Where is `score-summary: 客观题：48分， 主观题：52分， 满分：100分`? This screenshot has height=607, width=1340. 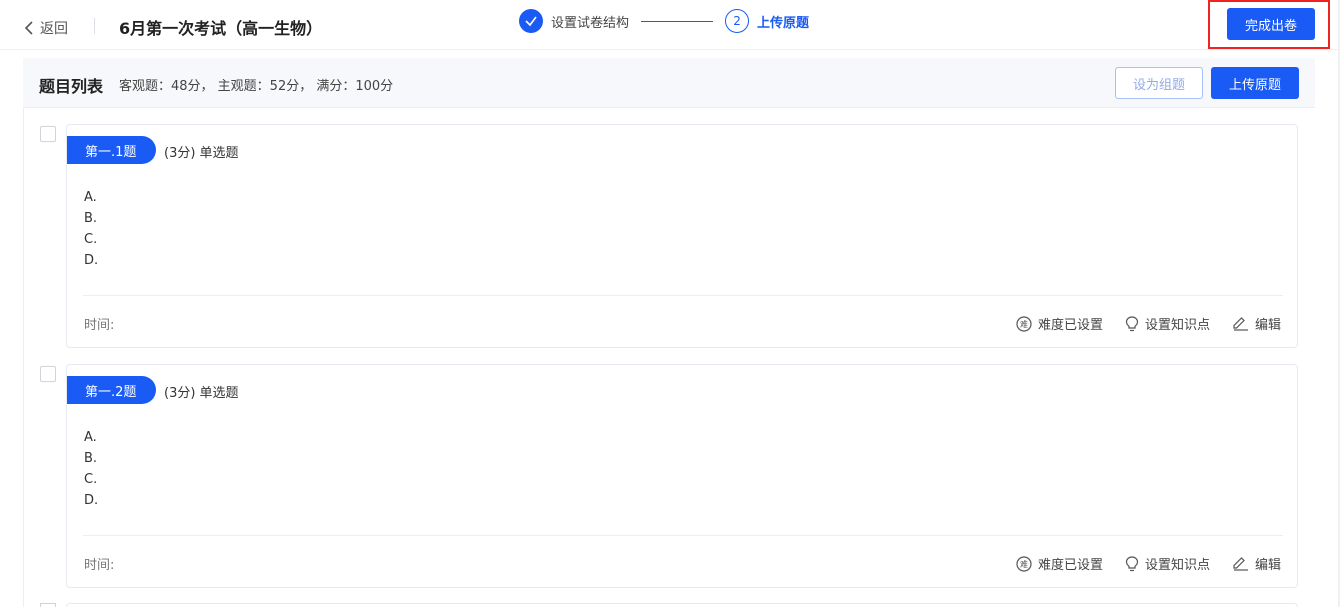
score-summary: 客观题：48分， 主观题：52分， 满分：100分 is located at coordinates (256, 86).